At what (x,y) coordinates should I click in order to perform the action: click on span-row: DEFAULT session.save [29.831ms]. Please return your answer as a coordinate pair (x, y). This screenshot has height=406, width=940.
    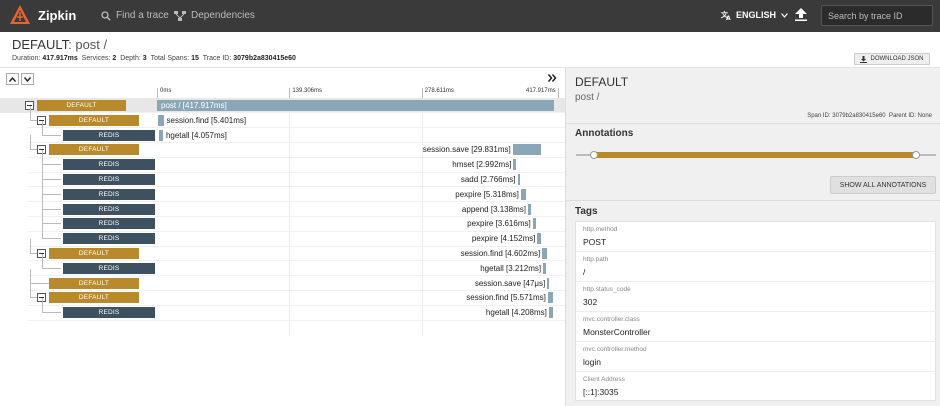
    Looking at the image, I should click on (282, 146).